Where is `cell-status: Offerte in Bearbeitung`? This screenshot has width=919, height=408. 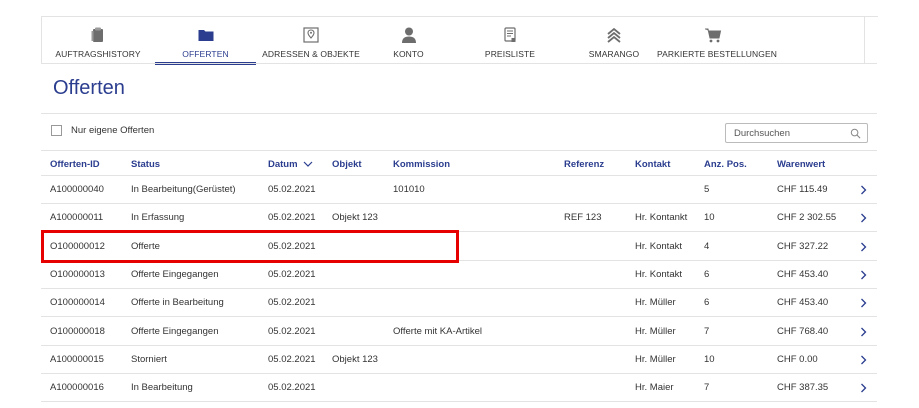
cell-status: Offerte in Bearbeitung is located at coordinates (177, 303).